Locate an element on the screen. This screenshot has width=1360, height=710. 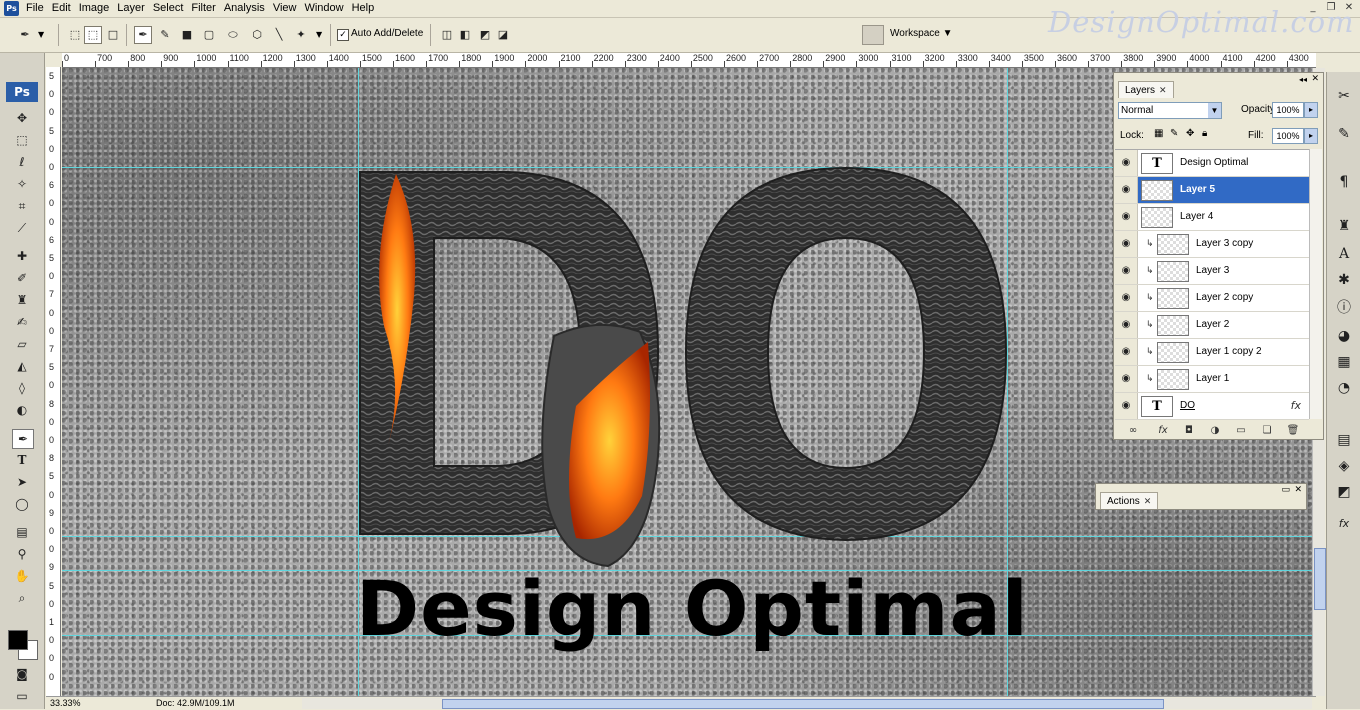
blend-mode-select: Normal ▼ is located at coordinates (1170, 110).